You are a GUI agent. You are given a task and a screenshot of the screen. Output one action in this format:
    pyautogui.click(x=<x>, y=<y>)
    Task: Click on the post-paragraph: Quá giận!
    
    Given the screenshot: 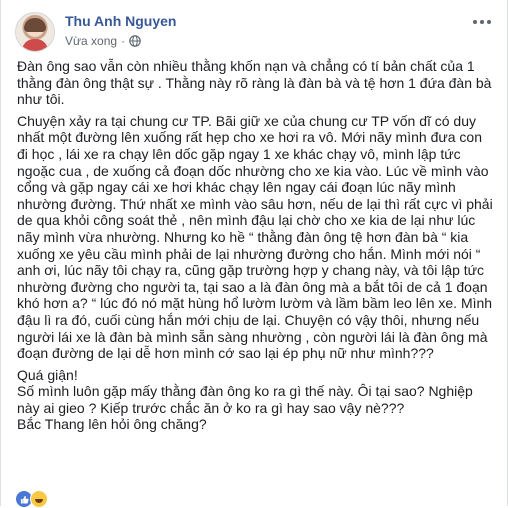 What is the action you would take?
    pyautogui.click(x=47, y=374)
    